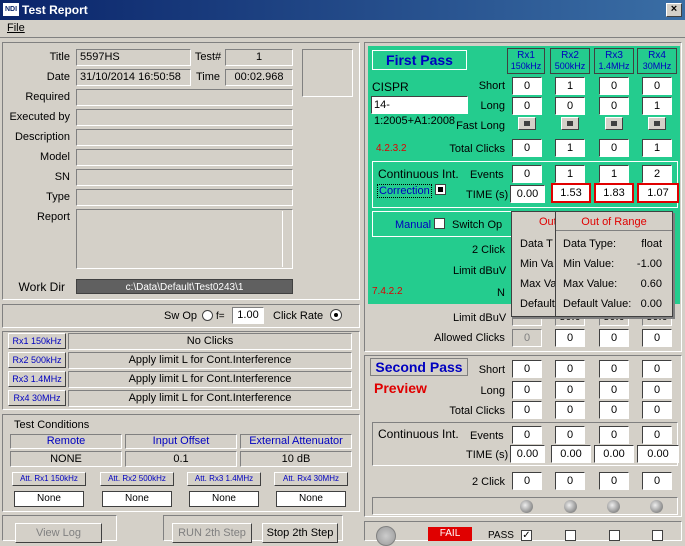 Image resolution: width=685 pixels, height=546 pixels. Describe the element at coordinates (137, 499) in the screenshot. I see `att-rx2-value: None` at that location.